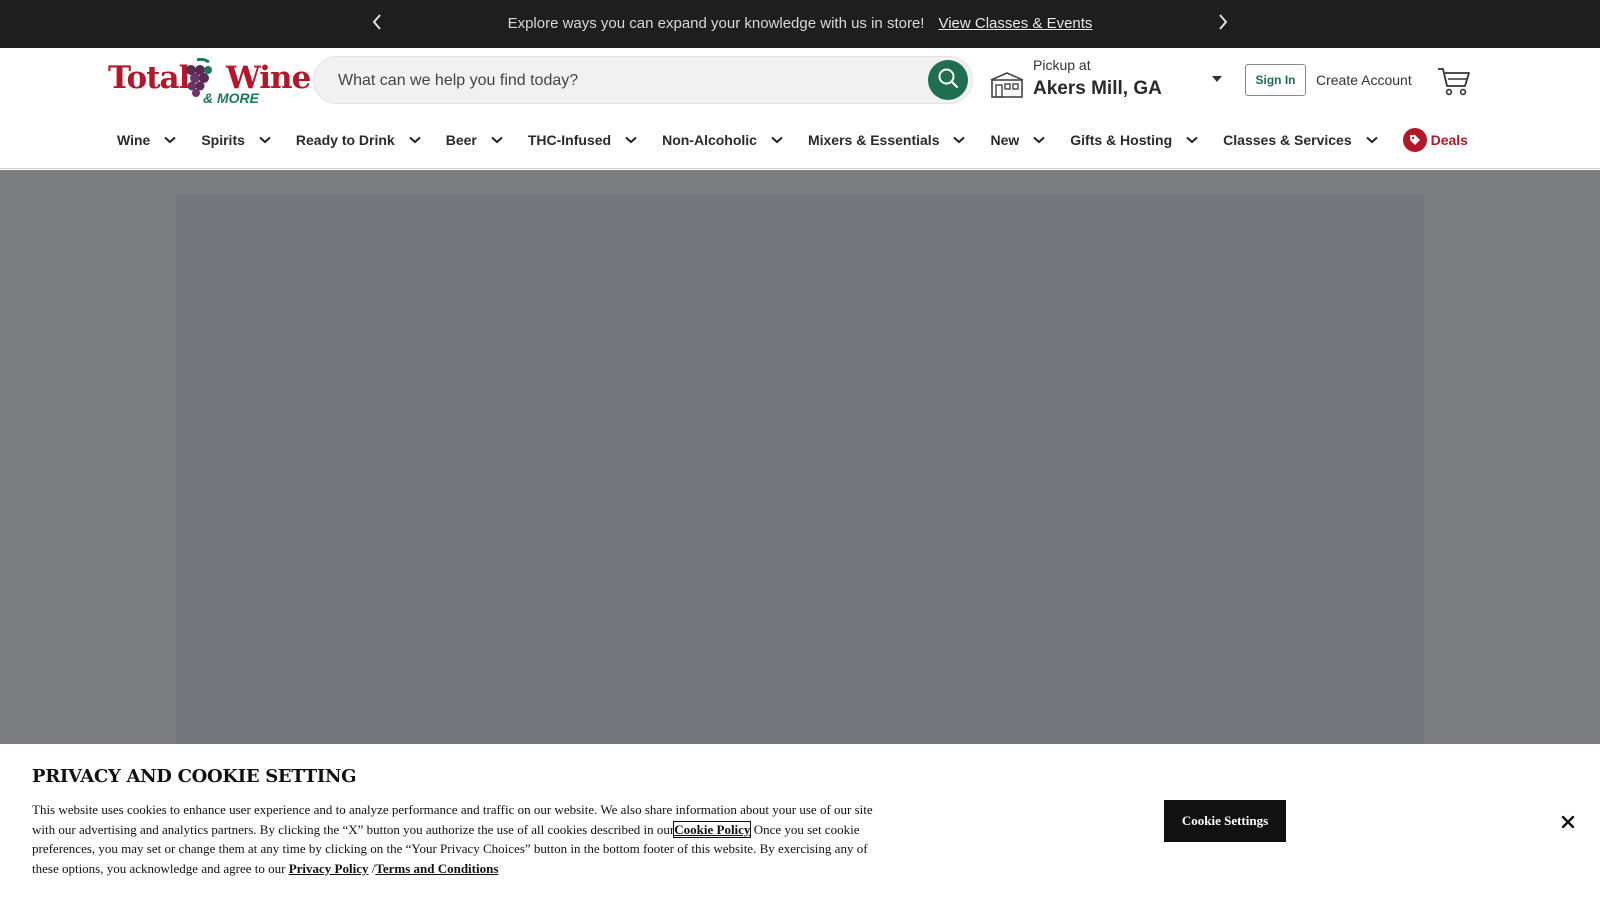 This screenshot has width=1600, height=900. Describe the element at coordinates (1217, 79) in the screenshot. I see `caret-down-icon` at that location.